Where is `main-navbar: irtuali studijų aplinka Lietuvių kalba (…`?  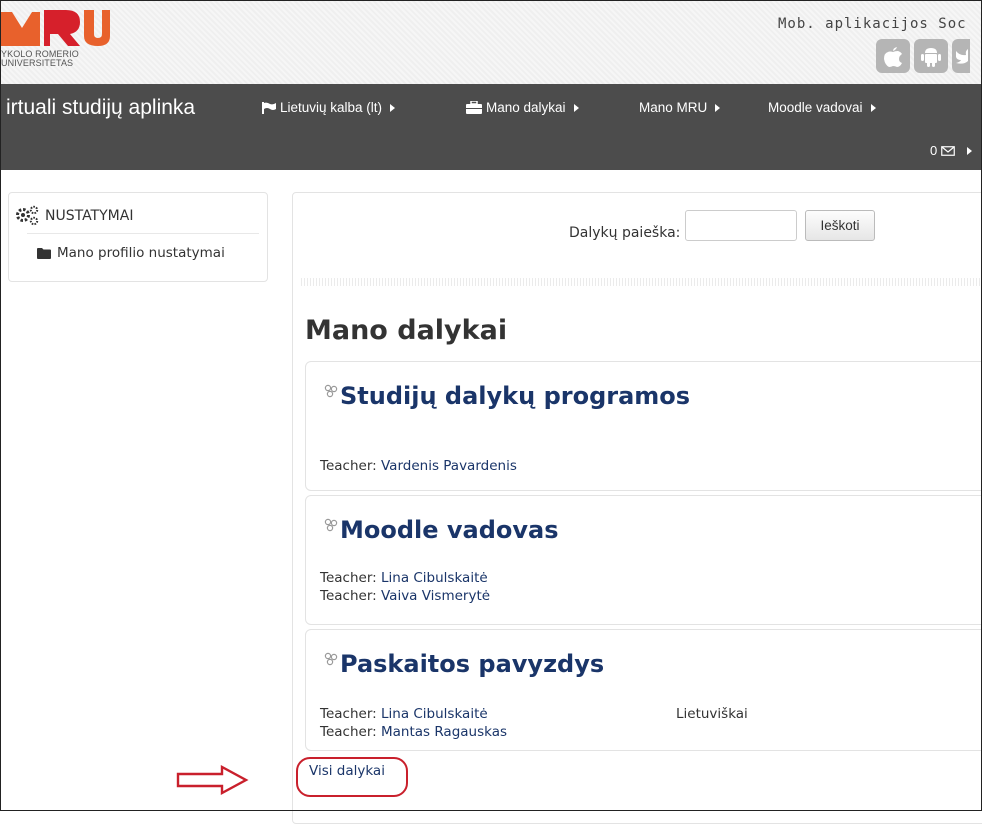
main-navbar: irtuali studijų aplinka Lietuvių kalba (… is located at coordinates (491, 127).